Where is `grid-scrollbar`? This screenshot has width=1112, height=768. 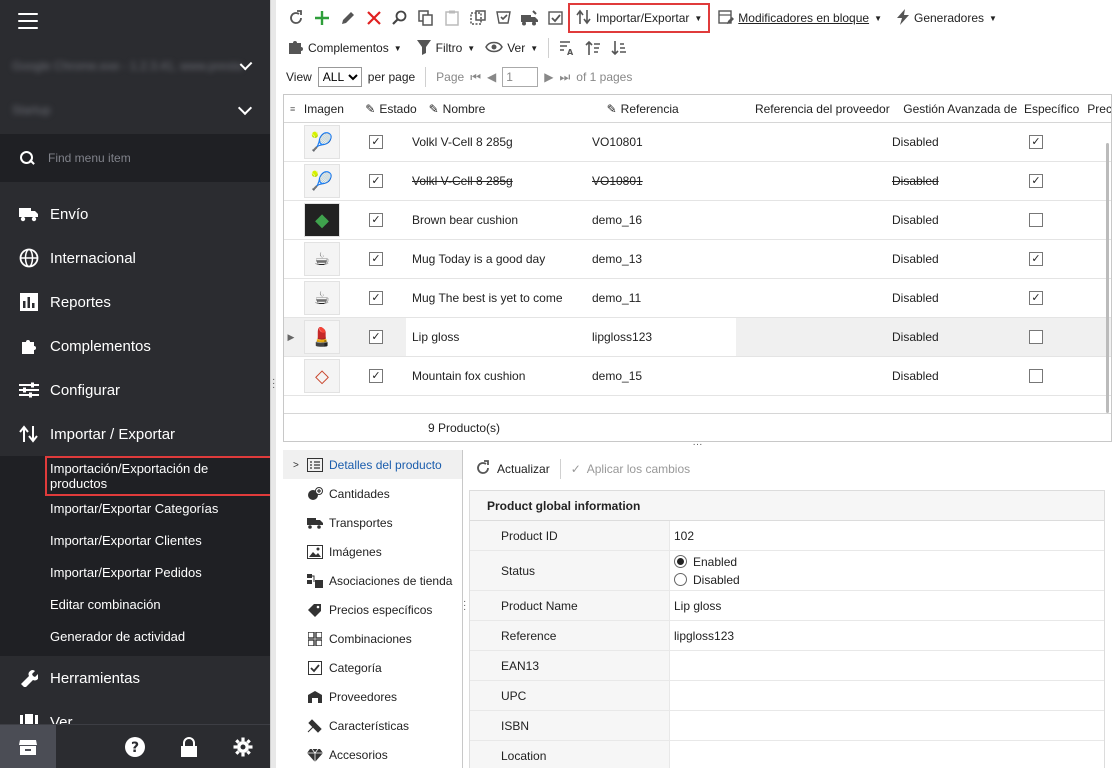
grid-scrollbar is located at coordinates (1107, 278).